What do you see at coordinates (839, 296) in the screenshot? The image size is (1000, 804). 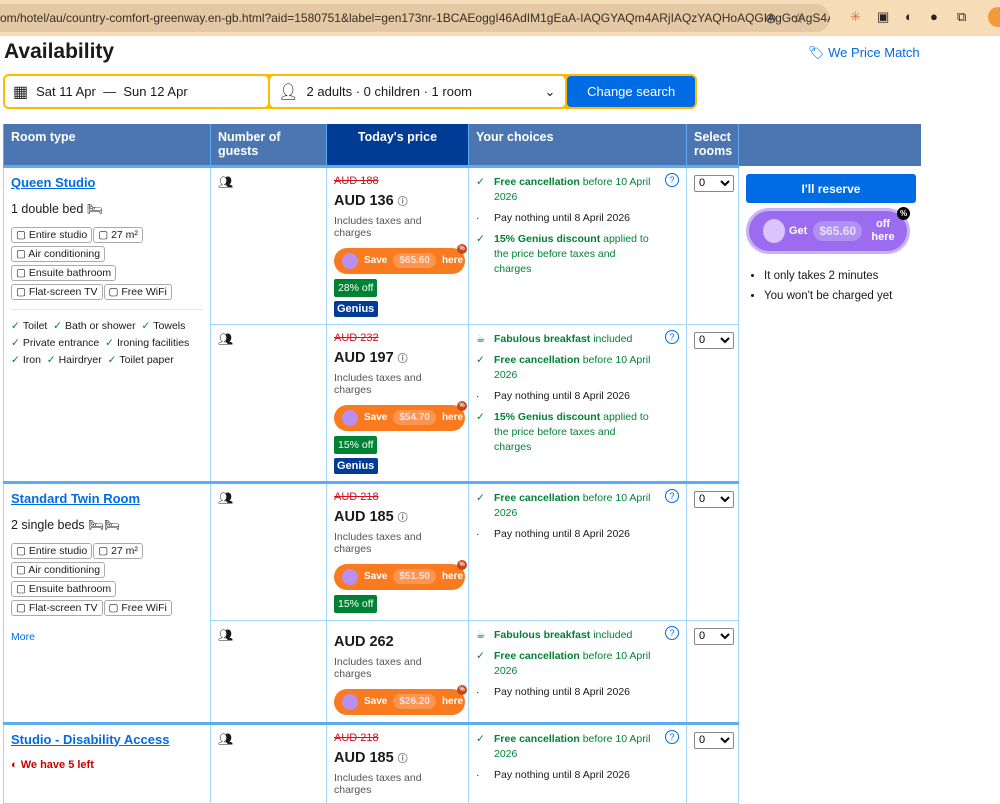 I see `benefit-item: You won't be charged yet` at bounding box center [839, 296].